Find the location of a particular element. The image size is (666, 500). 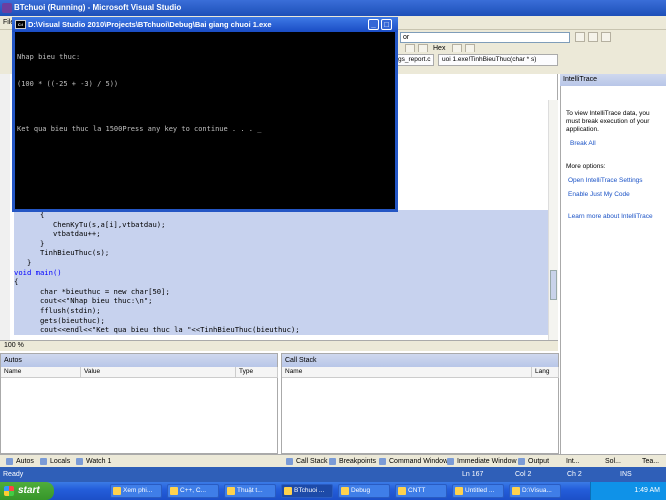

call-stack-icon is located at coordinates (289, 461).